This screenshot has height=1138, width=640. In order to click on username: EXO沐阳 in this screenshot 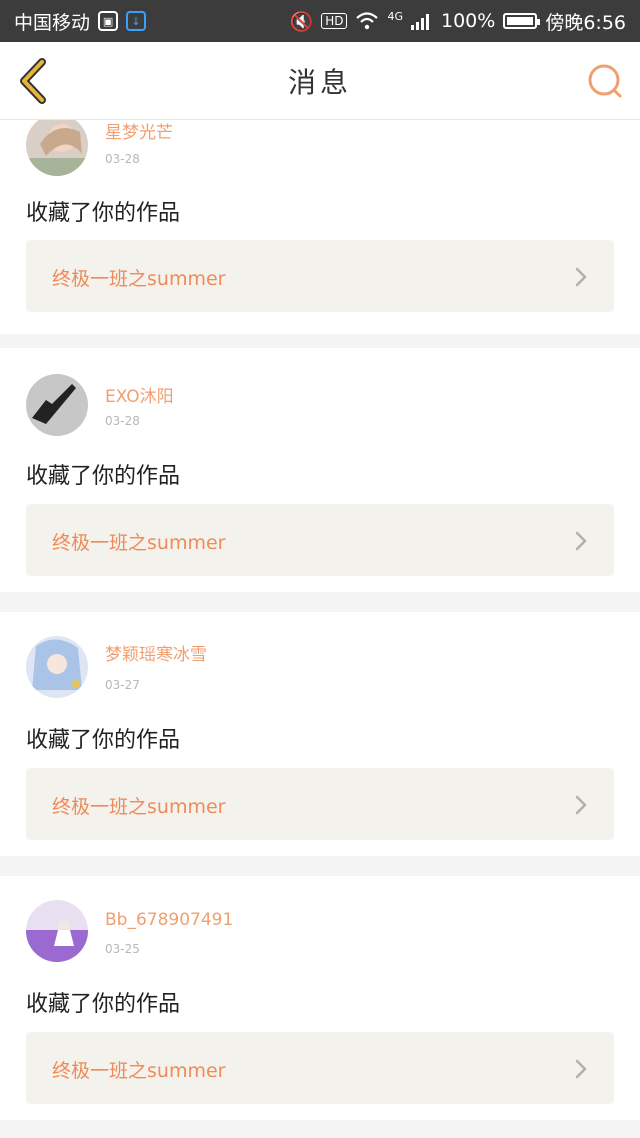, I will do `click(139, 394)`.